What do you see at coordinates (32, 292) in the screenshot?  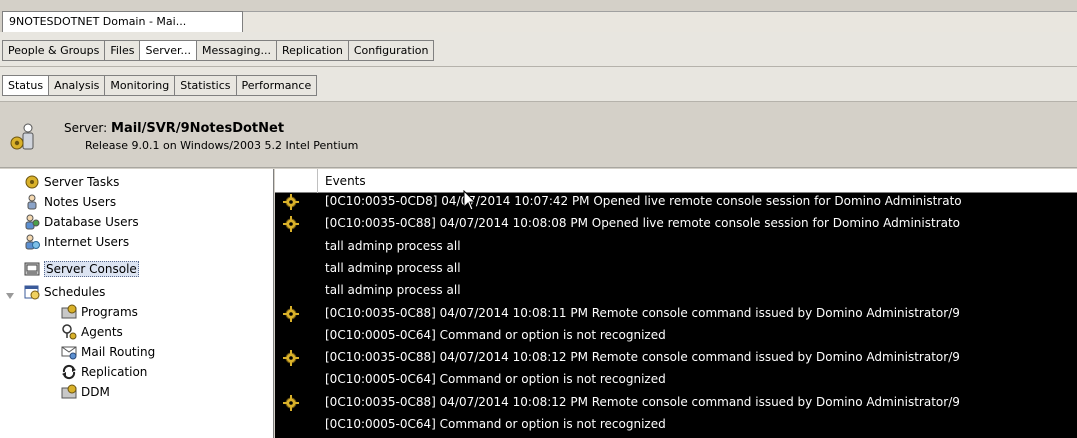 I see `schedule-icon` at bounding box center [32, 292].